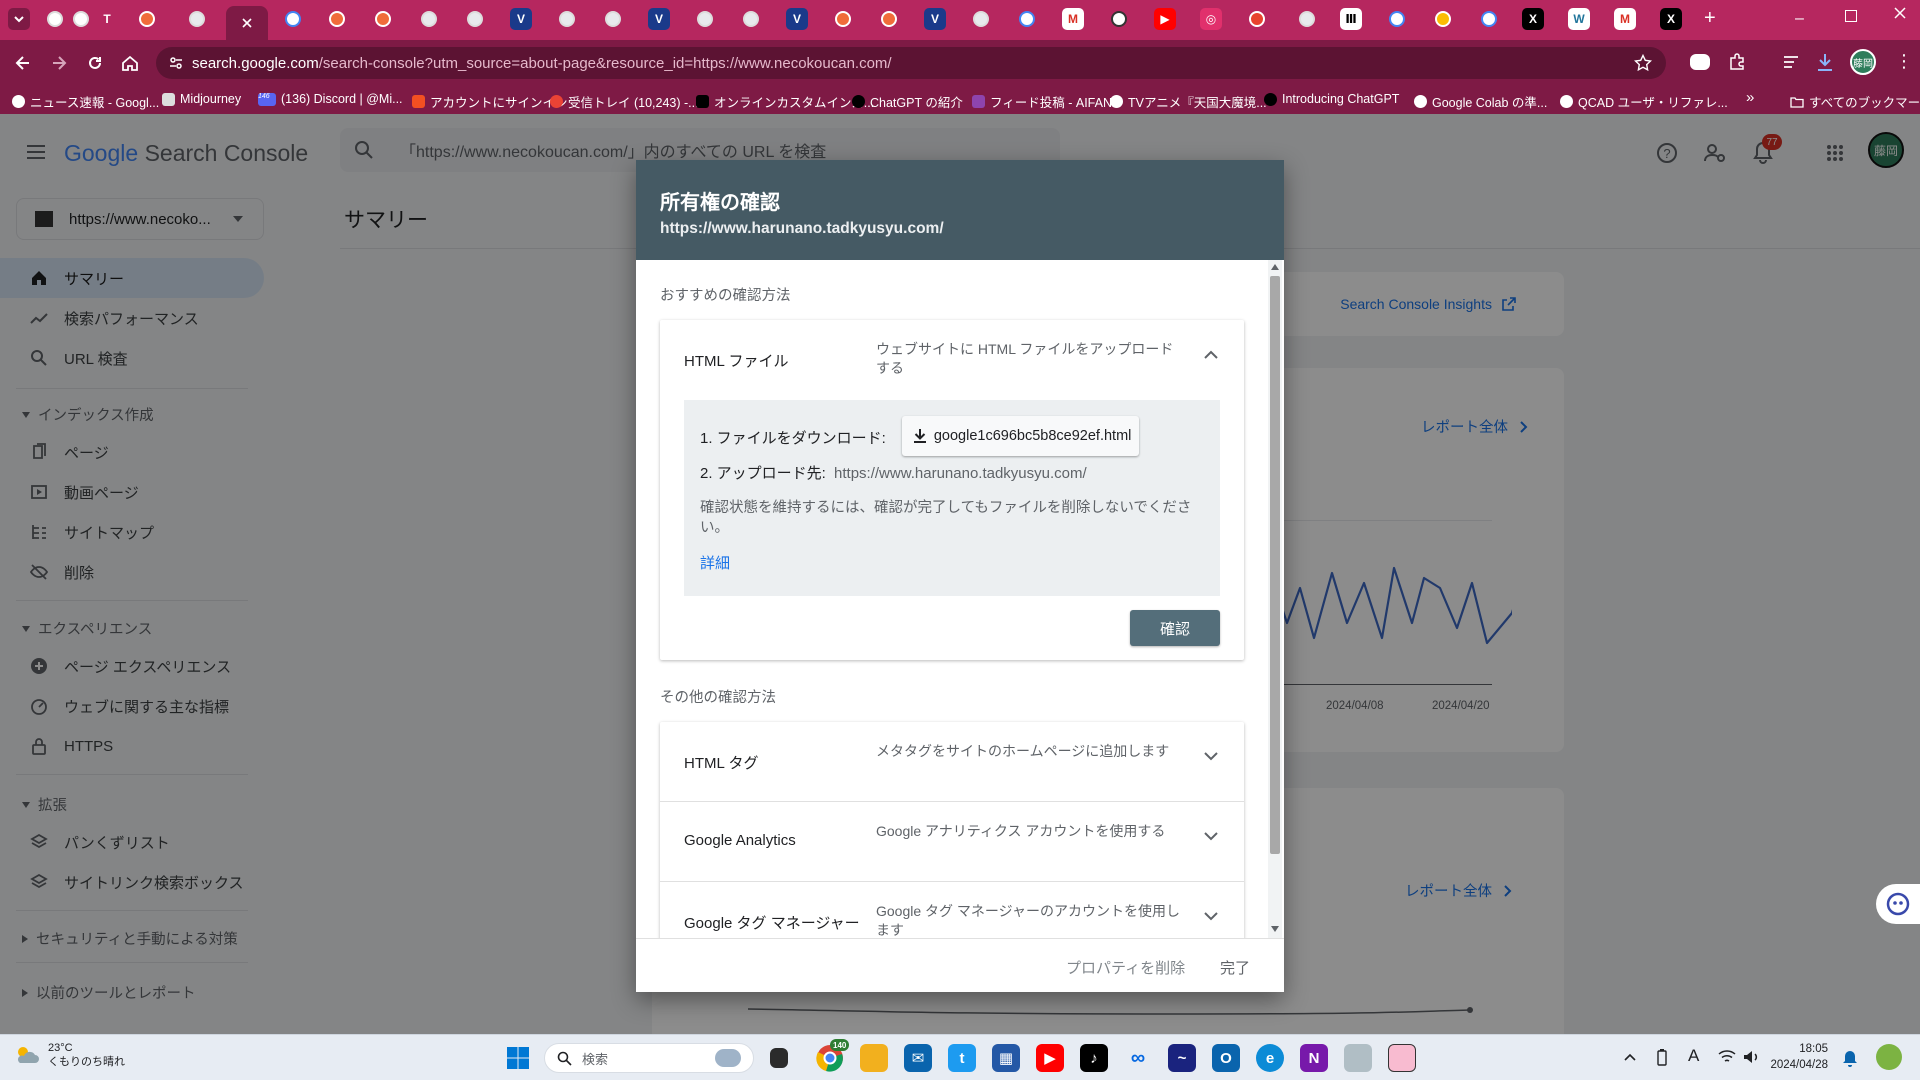 This screenshot has width=1920, height=1080. What do you see at coordinates (952, 762) in the screenshot?
I see `method-html-tag: HTML タグ メタタグをサイトのホームページに追加します` at bounding box center [952, 762].